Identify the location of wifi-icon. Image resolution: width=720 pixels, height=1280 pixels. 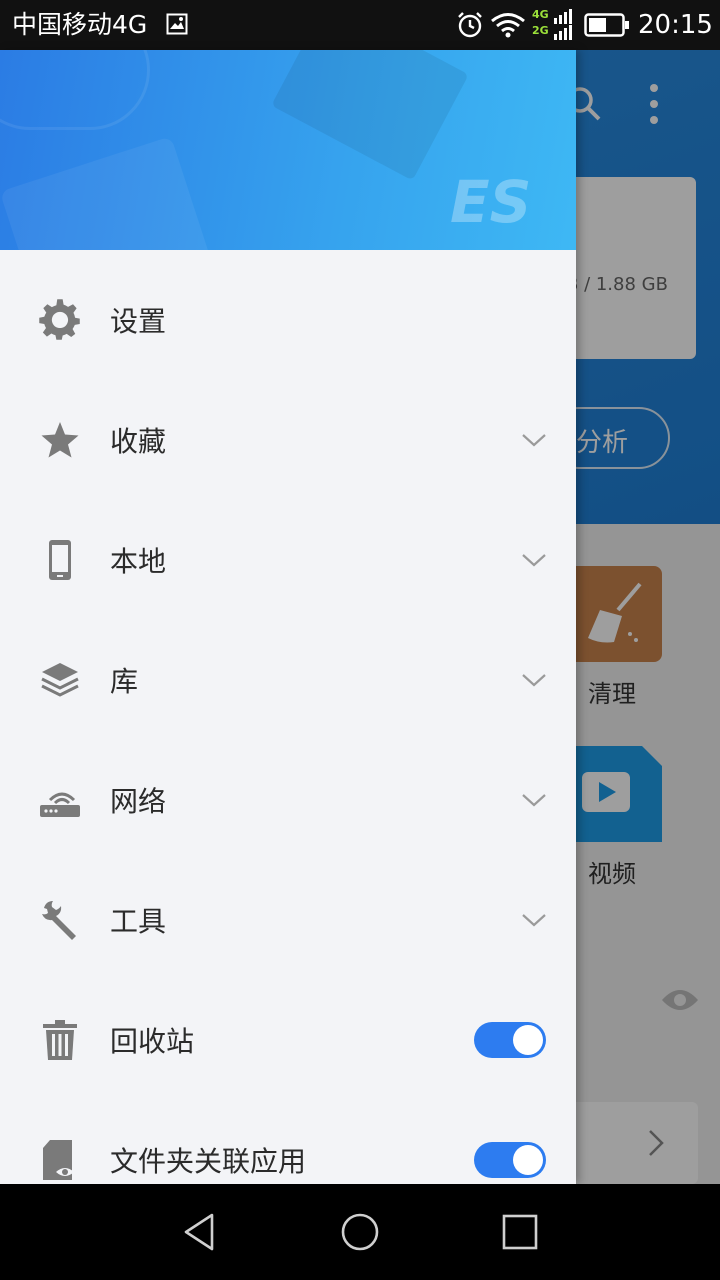
(508, 25).